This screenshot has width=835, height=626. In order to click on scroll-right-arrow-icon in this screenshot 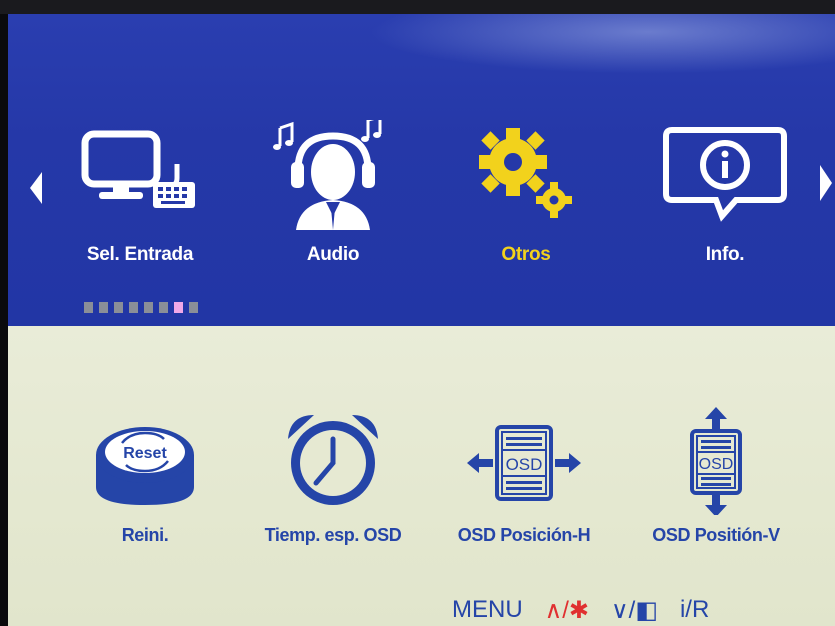, I will do `click(826, 183)`.